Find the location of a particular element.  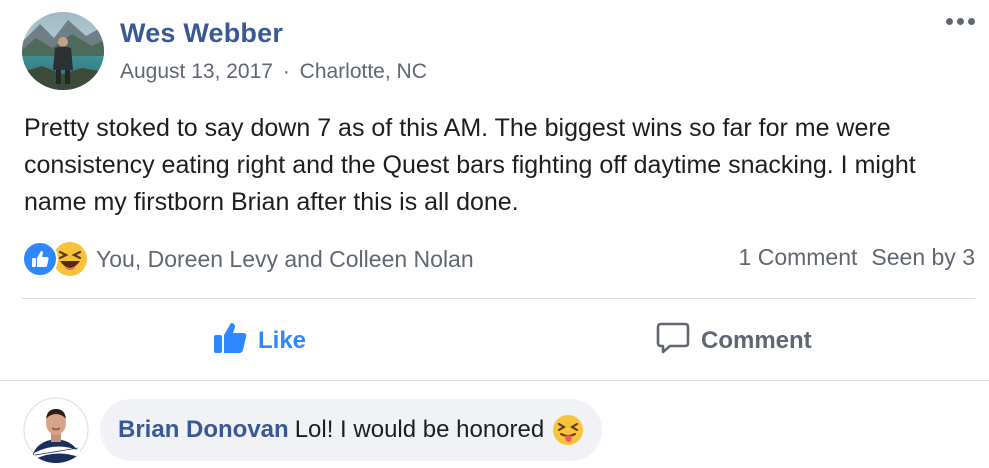

comments-count-link: 1 Comment is located at coordinates (798, 257).